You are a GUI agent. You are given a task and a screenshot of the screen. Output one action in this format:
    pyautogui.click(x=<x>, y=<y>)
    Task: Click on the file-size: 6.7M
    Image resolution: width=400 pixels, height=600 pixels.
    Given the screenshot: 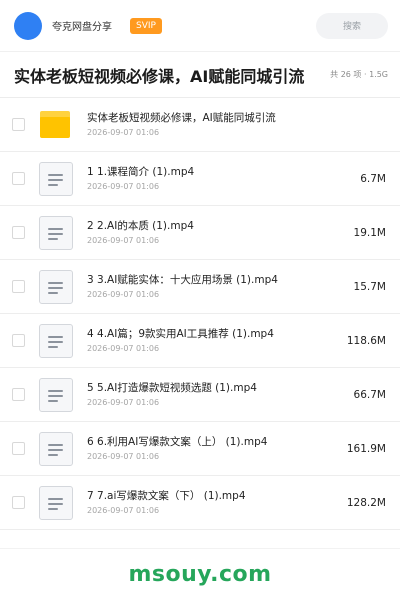 What is the action you would take?
    pyautogui.click(x=373, y=178)
    